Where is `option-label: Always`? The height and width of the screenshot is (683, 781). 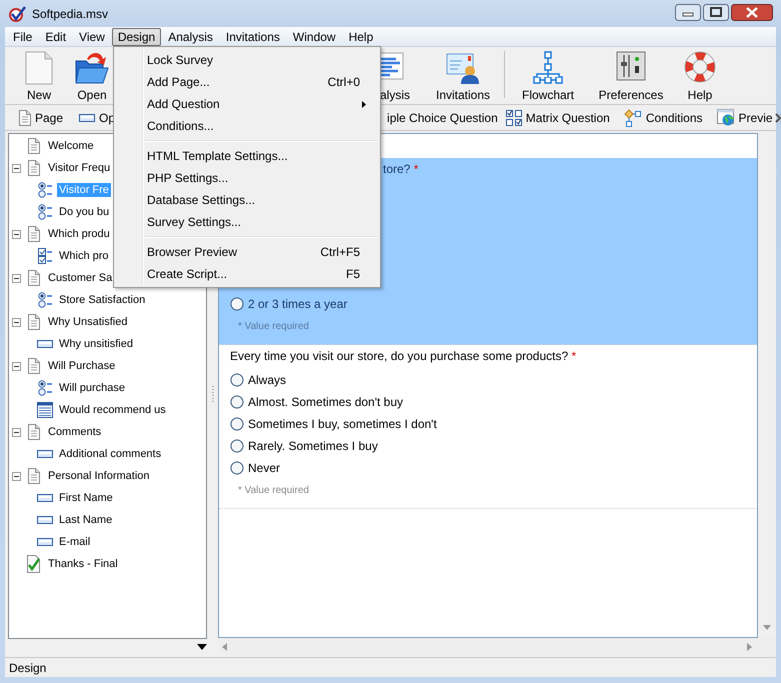
option-label: Always is located at coordinates (267, 380).